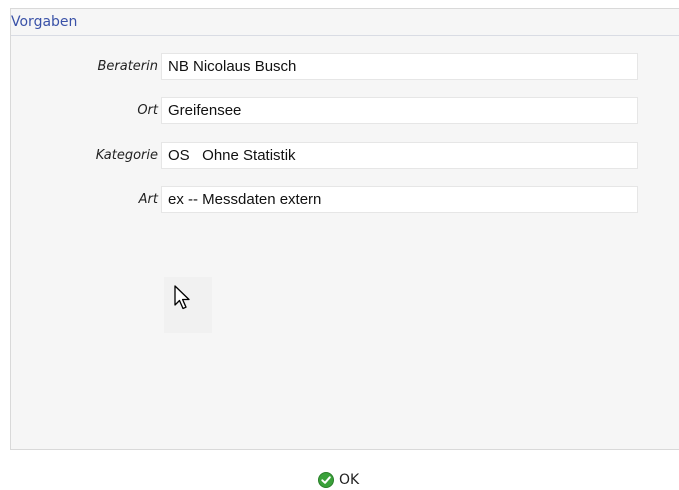  I want to click on row-ort: Ort, so click(345, 110).